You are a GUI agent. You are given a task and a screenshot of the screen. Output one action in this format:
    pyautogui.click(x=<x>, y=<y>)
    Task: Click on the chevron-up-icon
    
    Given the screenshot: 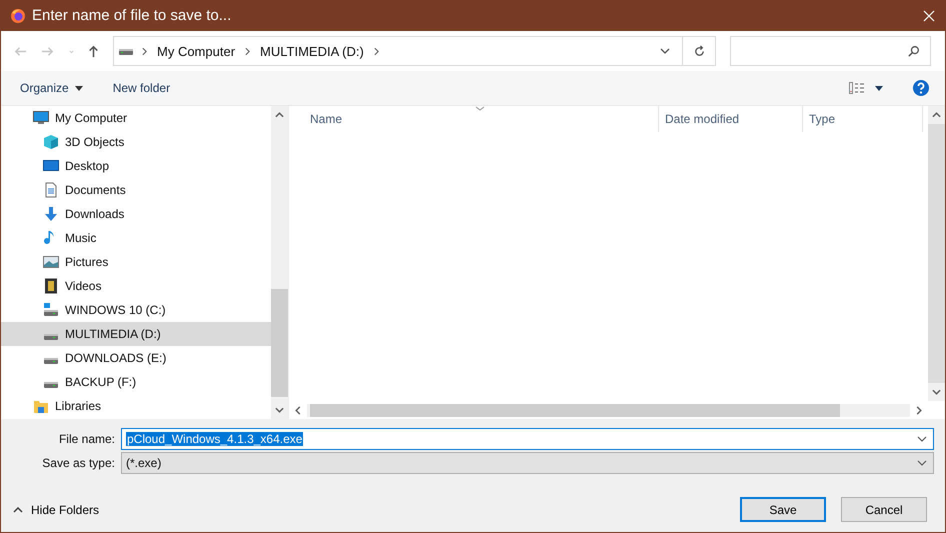 What is the action you would take?
    pyautogui.click(x=18, y=509)
    